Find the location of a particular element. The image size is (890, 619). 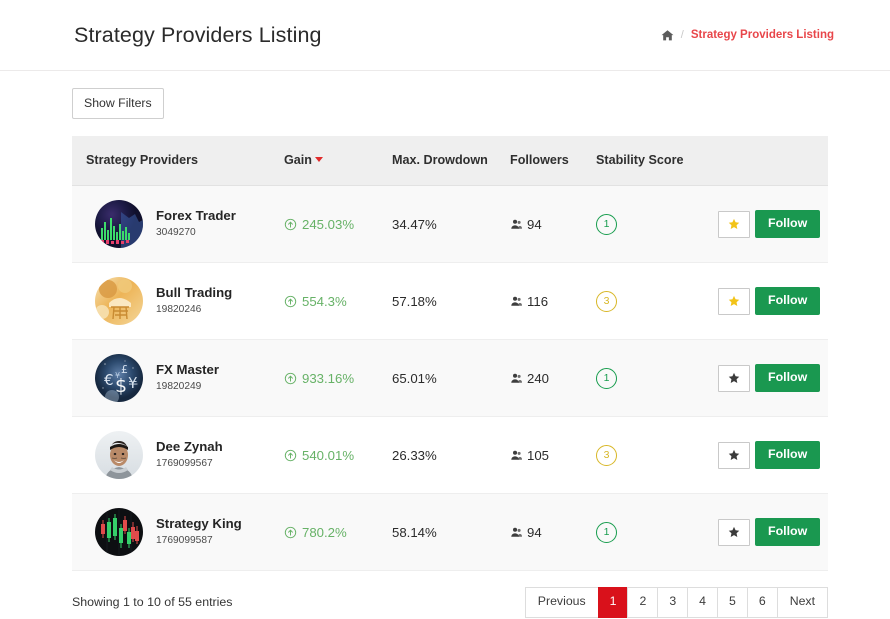

cell-max-drawdown: 26.33% is located at coordinates (451, 455).